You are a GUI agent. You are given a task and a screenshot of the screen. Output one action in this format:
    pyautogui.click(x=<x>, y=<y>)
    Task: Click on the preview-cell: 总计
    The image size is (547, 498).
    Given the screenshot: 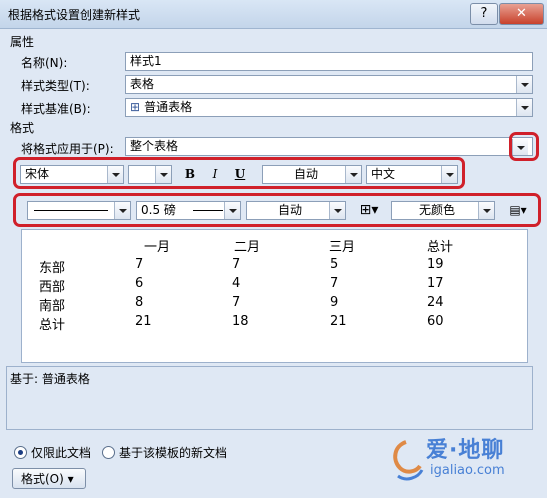 What is the action you would take?
    pyautogui.click(x=52, y=325)
    